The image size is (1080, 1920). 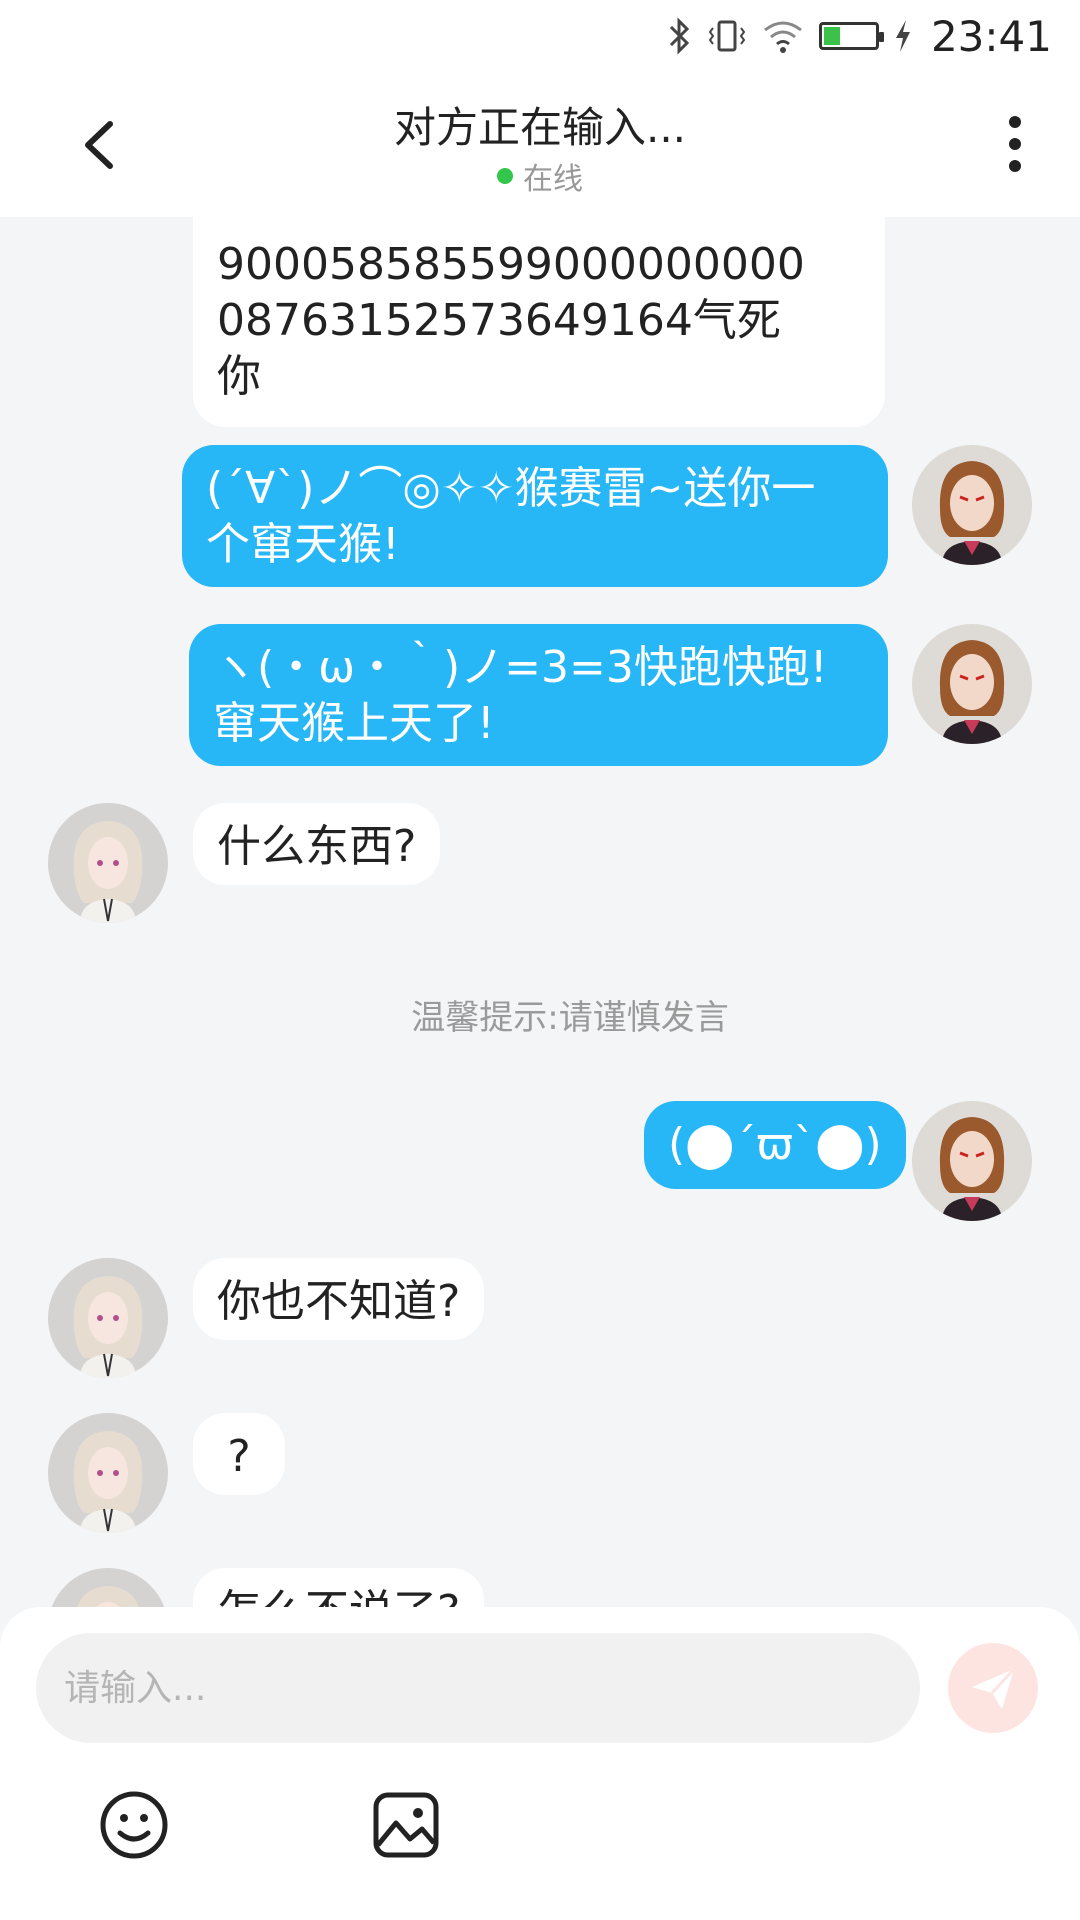 I want to click on message-bubble-received: 你也不知道?, so click(x=339, y=1299).